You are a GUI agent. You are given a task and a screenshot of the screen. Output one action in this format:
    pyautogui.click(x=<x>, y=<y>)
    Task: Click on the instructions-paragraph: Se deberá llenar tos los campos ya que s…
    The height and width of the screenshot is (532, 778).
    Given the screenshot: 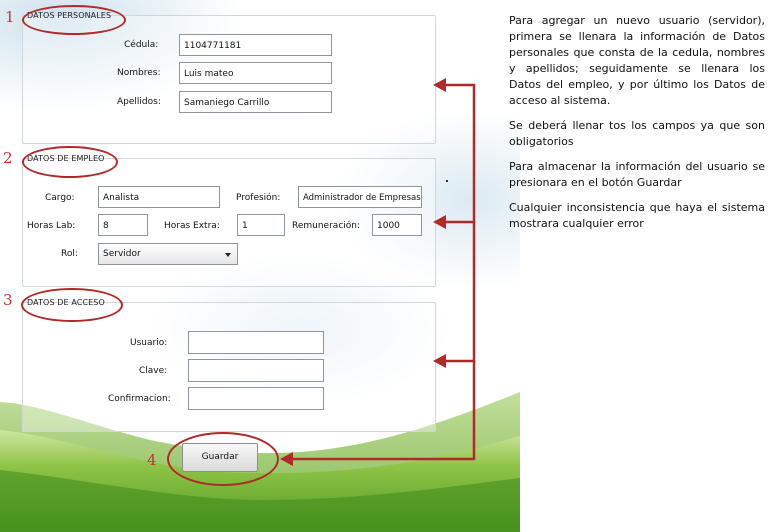 What is the action you would take?
    pyautogui.click(x=637, y=133)
    